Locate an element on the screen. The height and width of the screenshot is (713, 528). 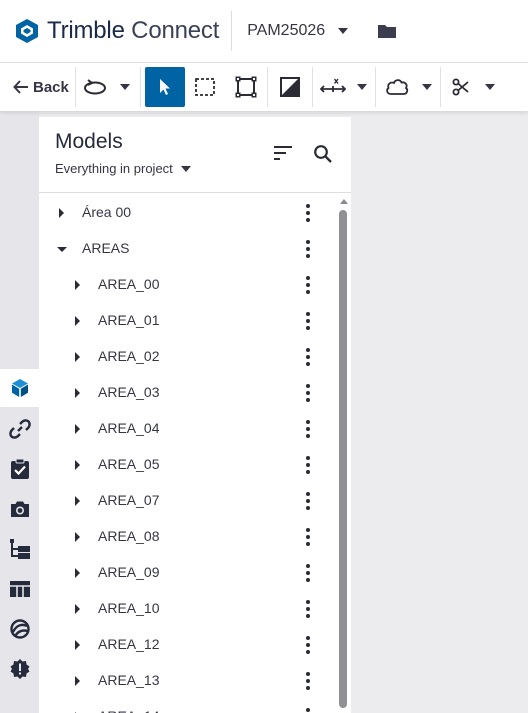
tree-row: AREA_03 is located at coordinates (188, 393).